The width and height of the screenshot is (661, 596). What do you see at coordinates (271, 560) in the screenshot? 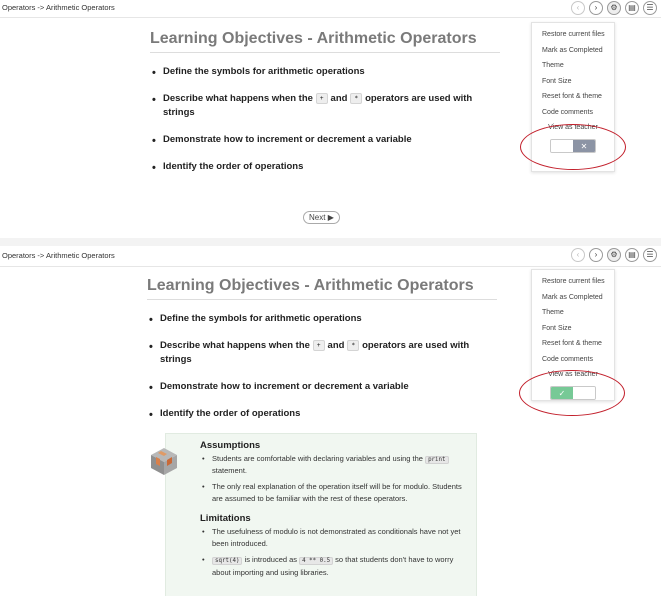
I see `limitation-text: is introduced as` at bounding box center [271, 560].